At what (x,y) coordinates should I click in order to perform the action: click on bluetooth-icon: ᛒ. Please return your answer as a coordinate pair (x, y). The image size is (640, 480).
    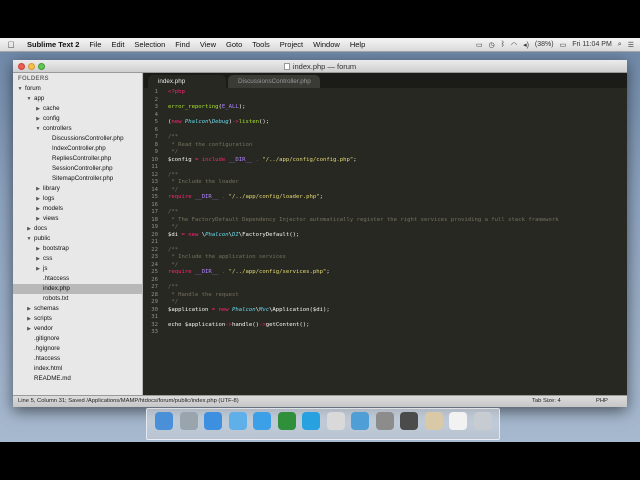
    Looking at the image, I should click on (503, 44).